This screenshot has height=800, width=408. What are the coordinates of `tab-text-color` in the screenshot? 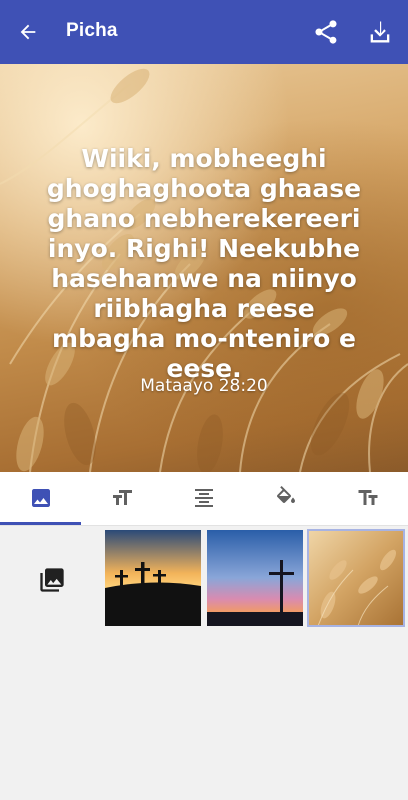 It's located at (285, 498).